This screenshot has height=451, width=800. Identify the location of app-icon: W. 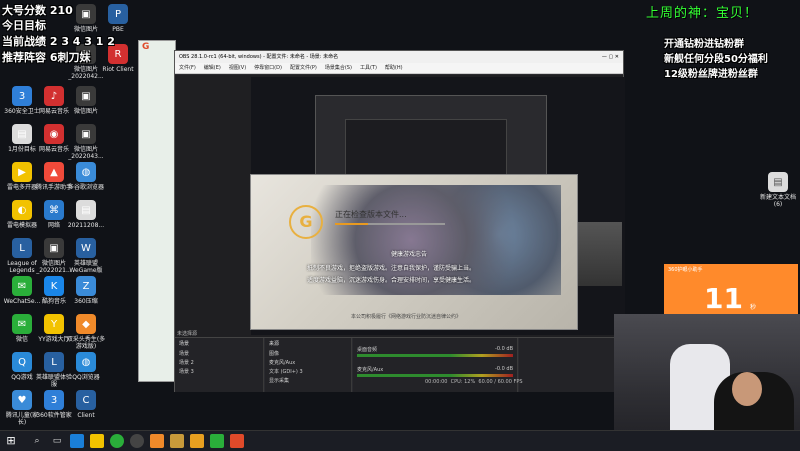
(86, 248).